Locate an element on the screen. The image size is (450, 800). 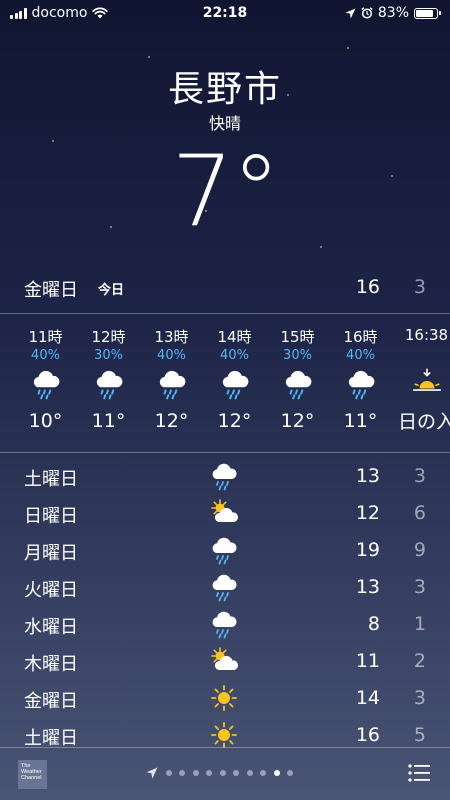
hourly-time: 11時 is located at coordinates (45, 337).